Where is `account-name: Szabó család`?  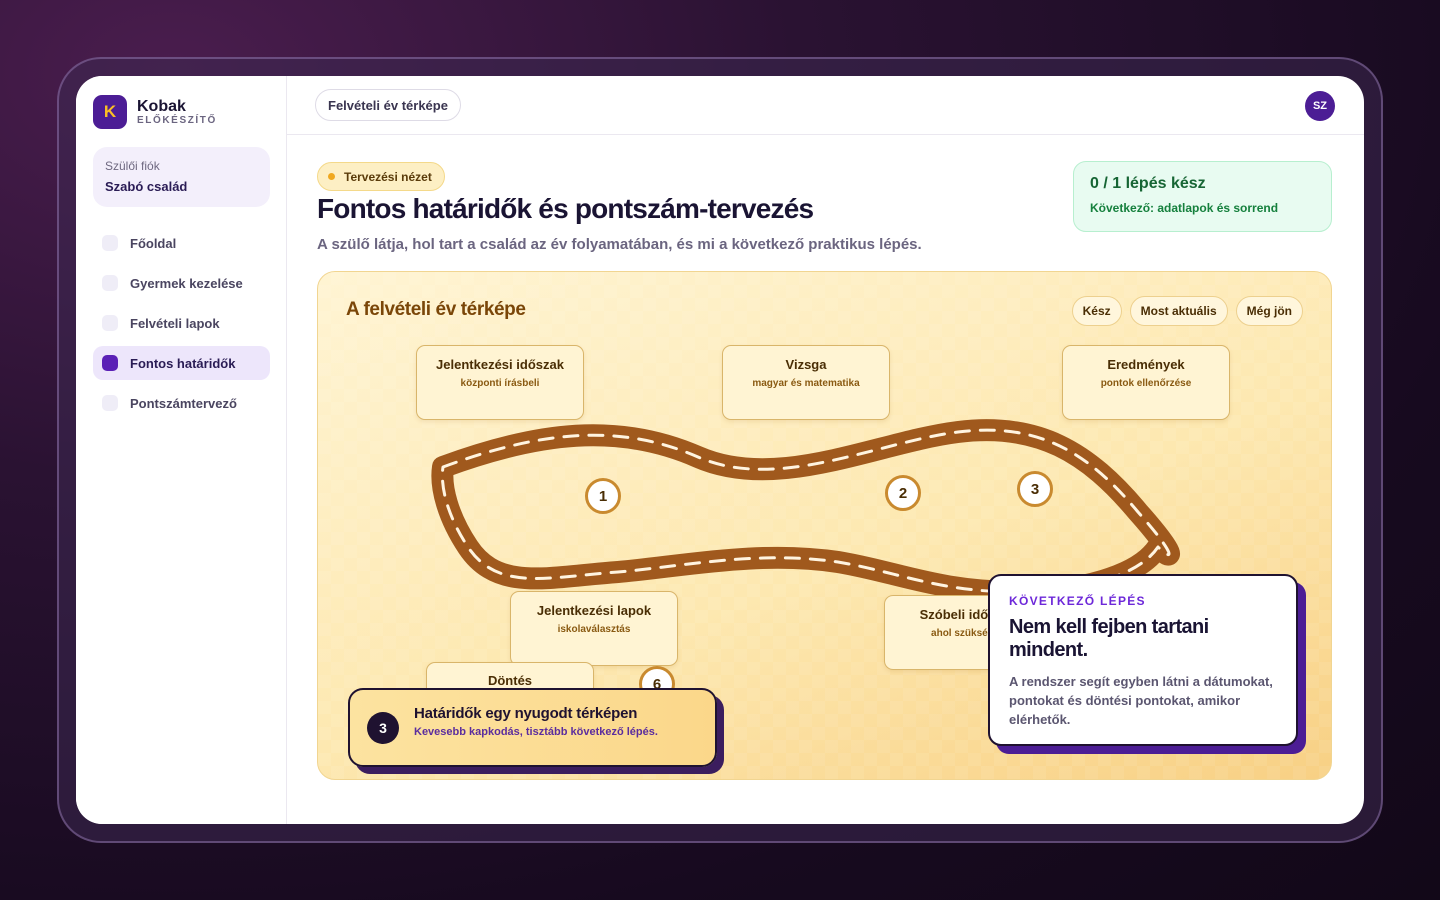 account-name: Szabó család is located at coordinates (146, 186).